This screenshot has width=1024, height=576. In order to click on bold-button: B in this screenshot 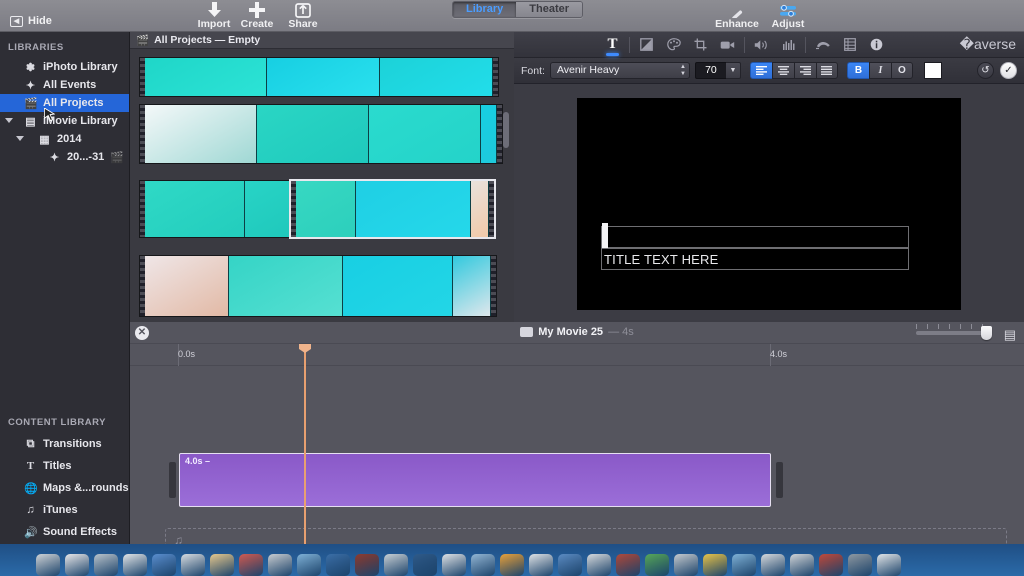, I will do `click(857, 70)`.